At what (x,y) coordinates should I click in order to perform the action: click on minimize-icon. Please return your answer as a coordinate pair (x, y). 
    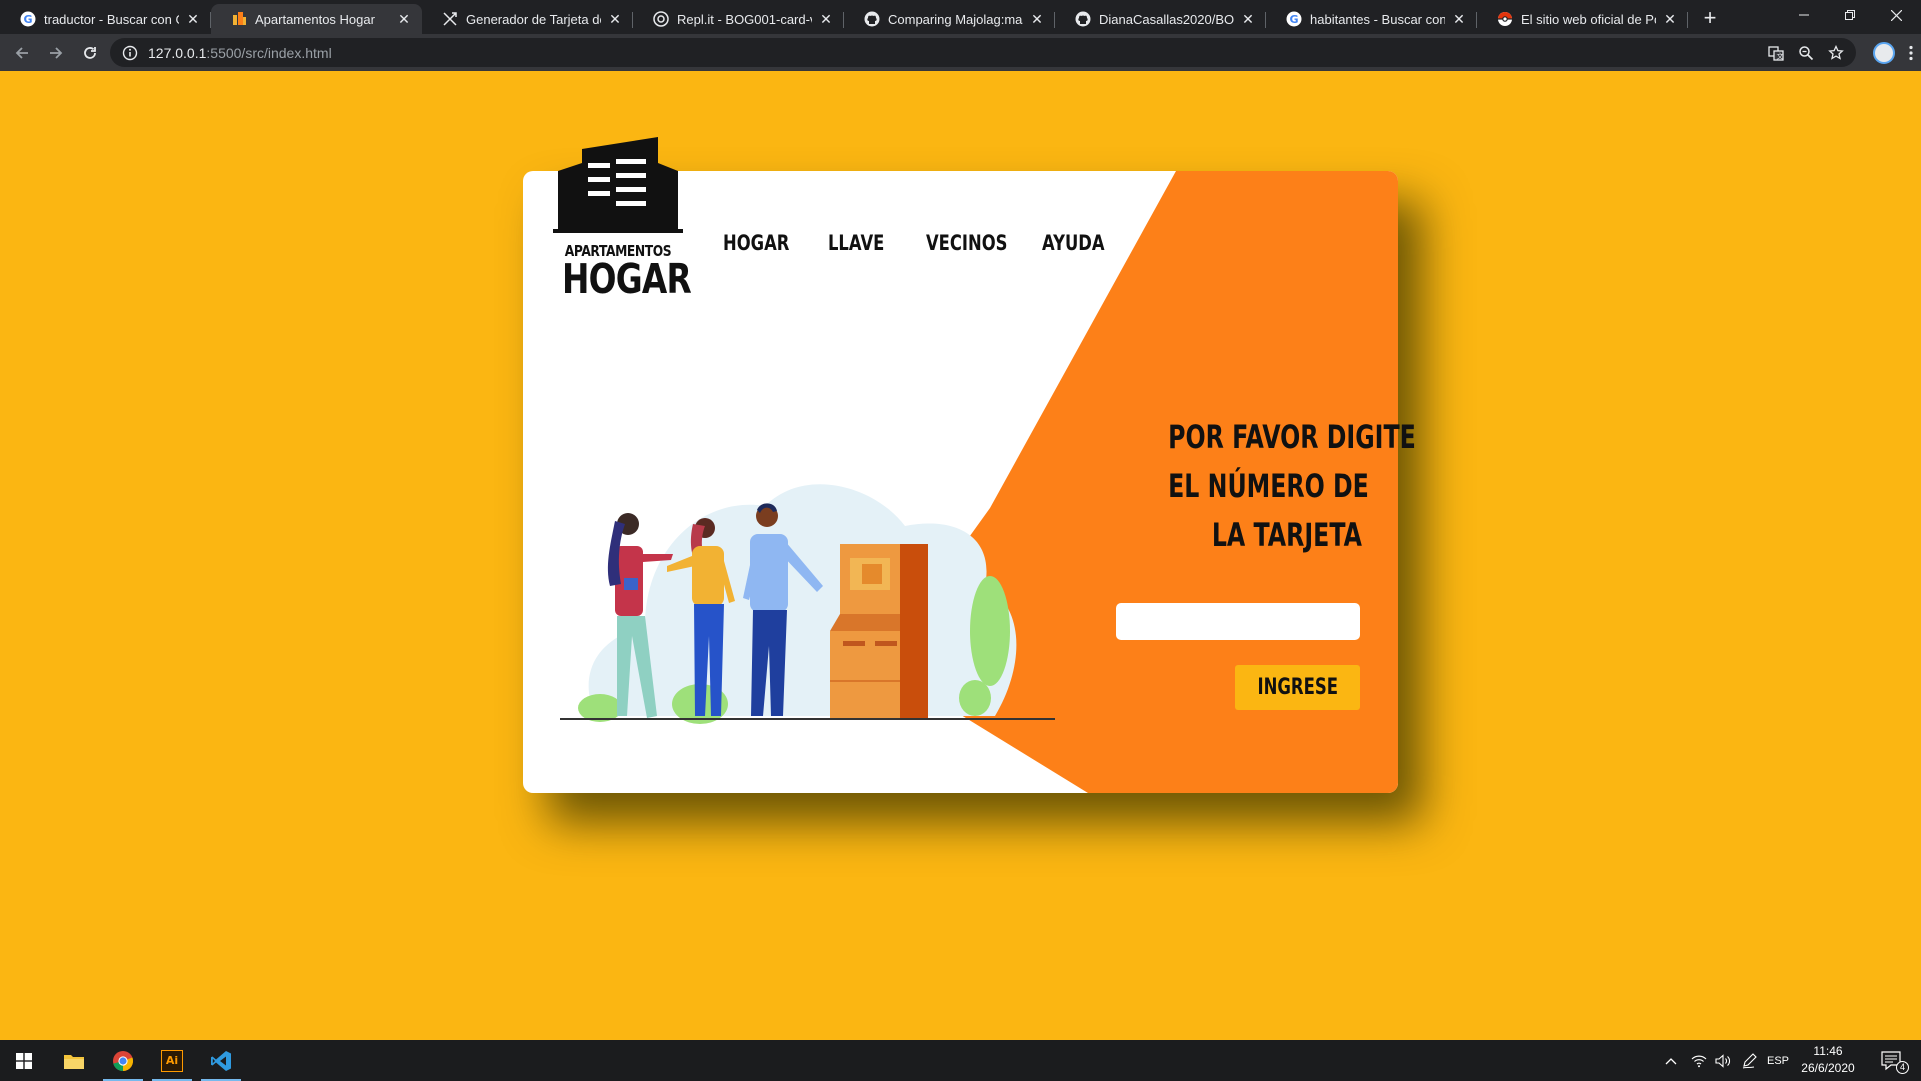
    Looking at the image, I should click on (1804, 15).